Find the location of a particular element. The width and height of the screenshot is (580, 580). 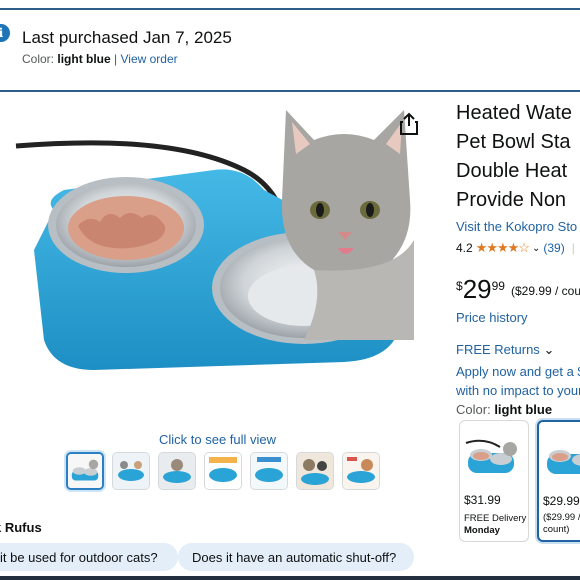

thumbnail-6-image is located at coordinates (315, 471).